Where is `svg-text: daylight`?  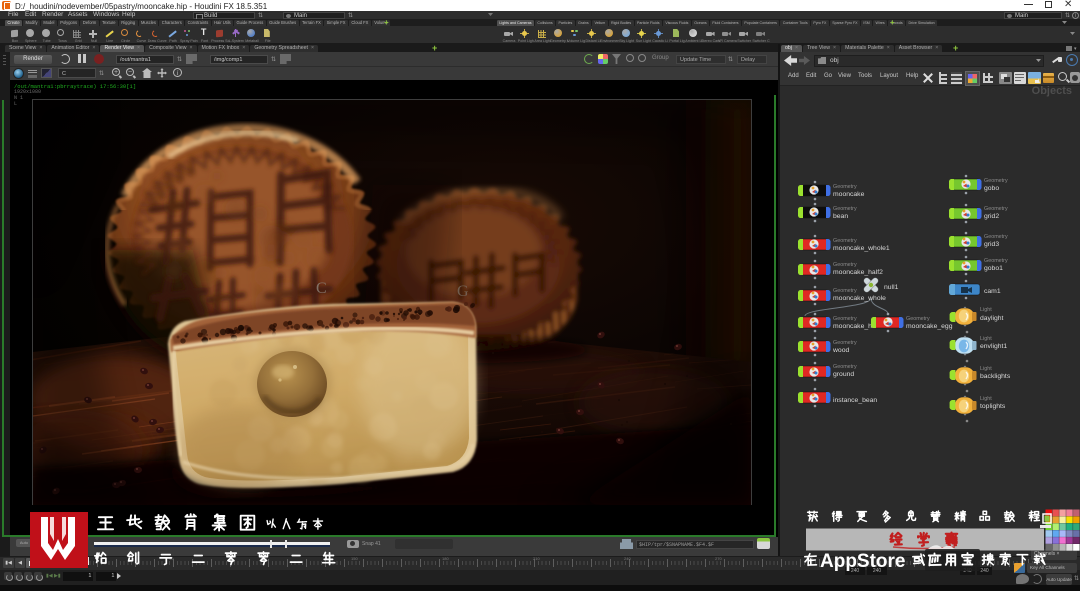
svg-text: daylight is located at coordinates (992, 318).